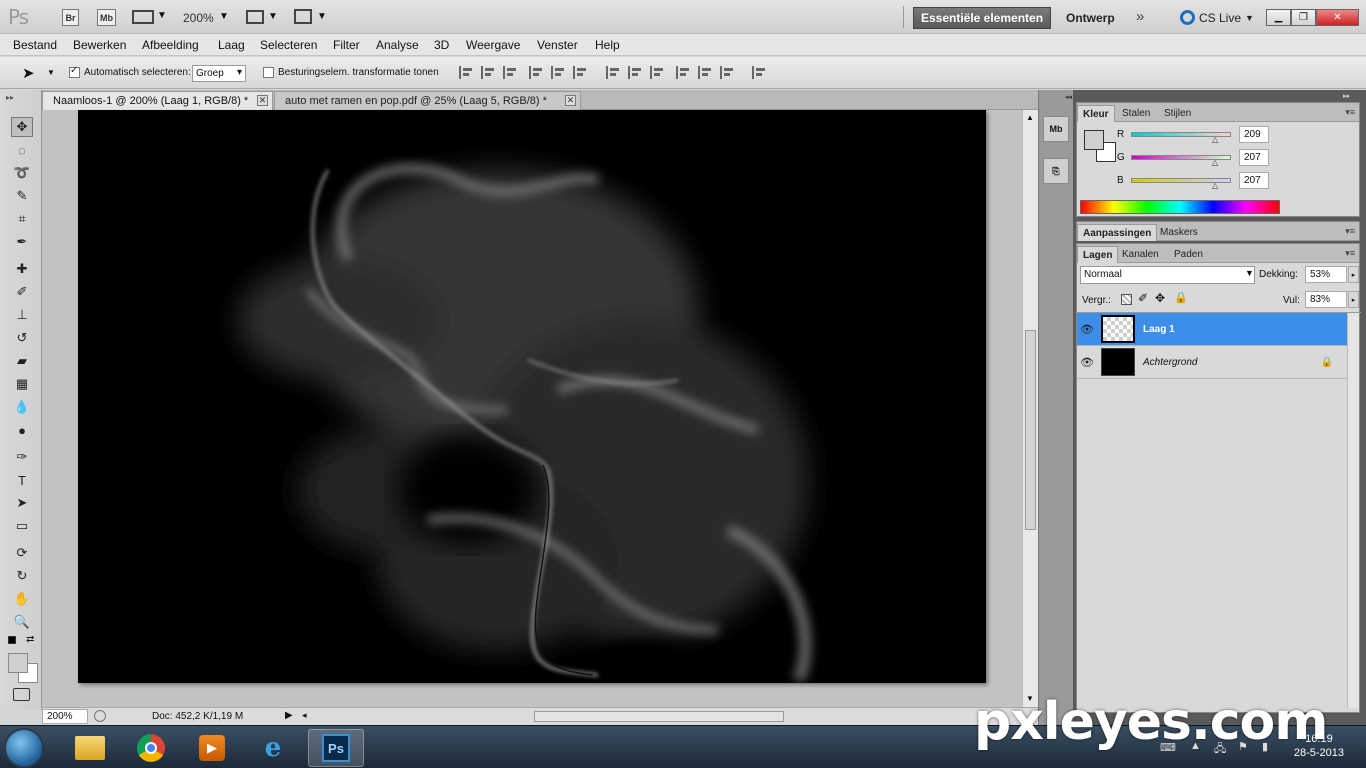  I want to click on hand-tool-icon: ✋, so click(22, 599).